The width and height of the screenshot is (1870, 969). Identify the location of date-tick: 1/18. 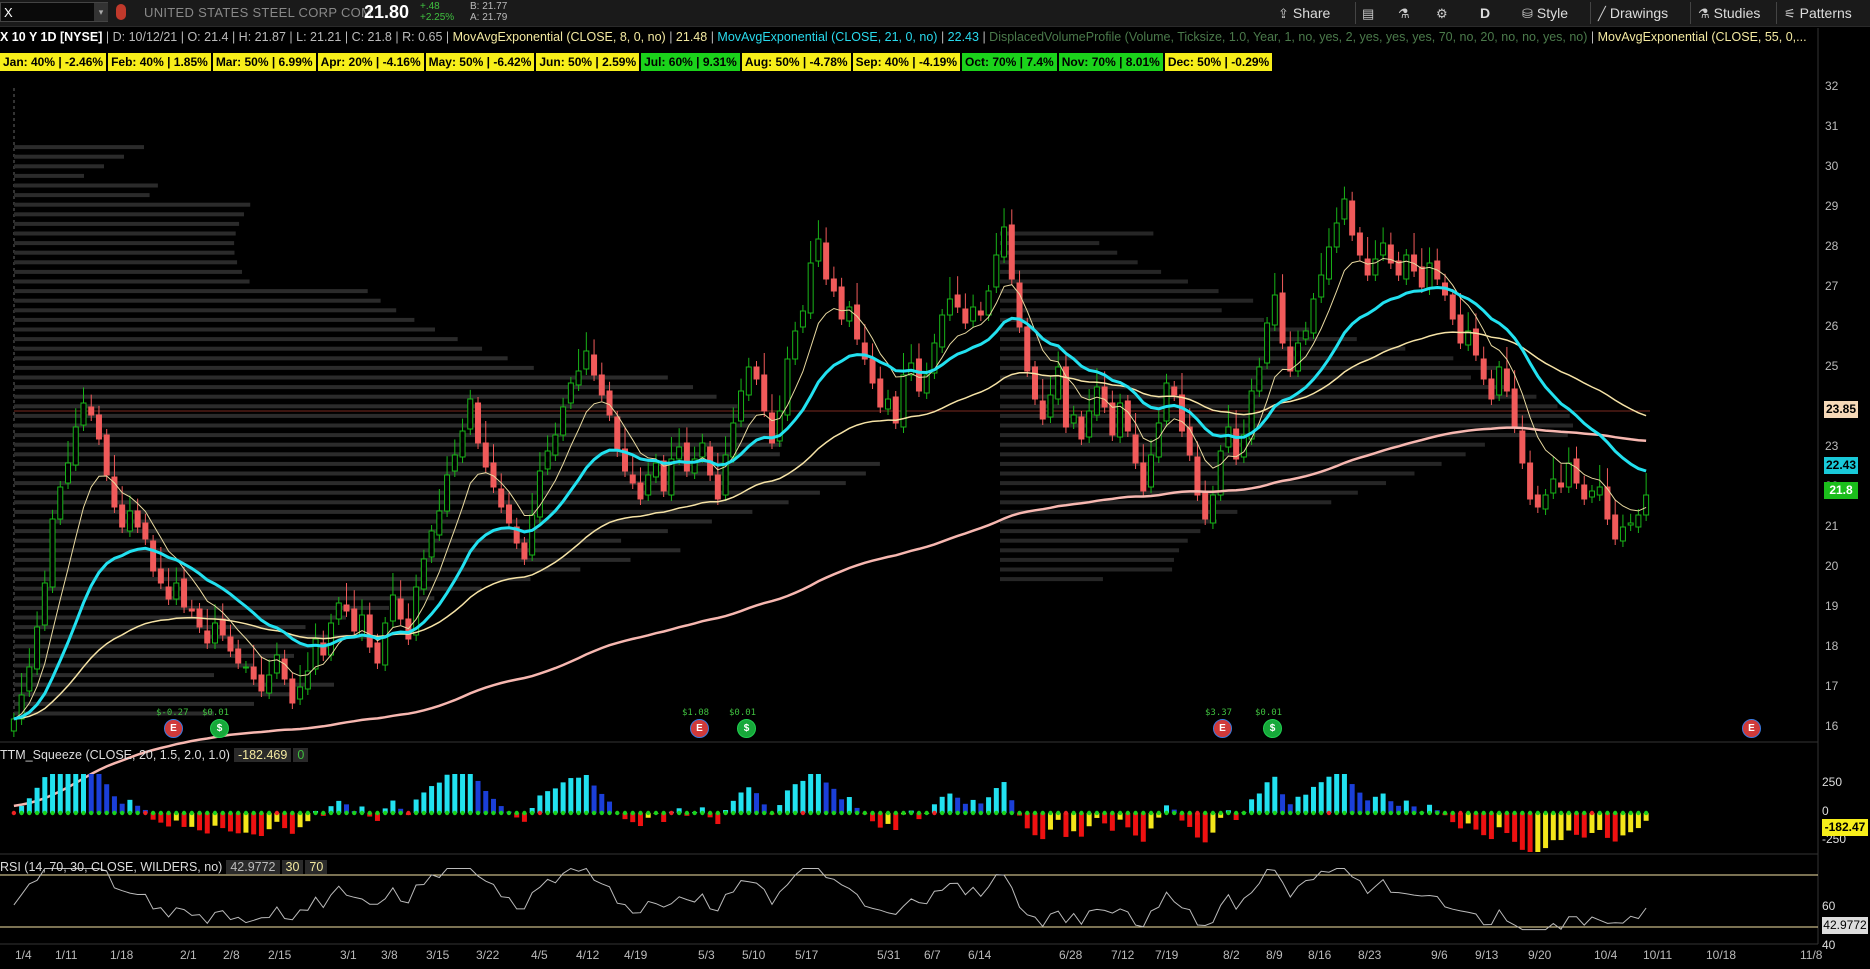
(122, 955).